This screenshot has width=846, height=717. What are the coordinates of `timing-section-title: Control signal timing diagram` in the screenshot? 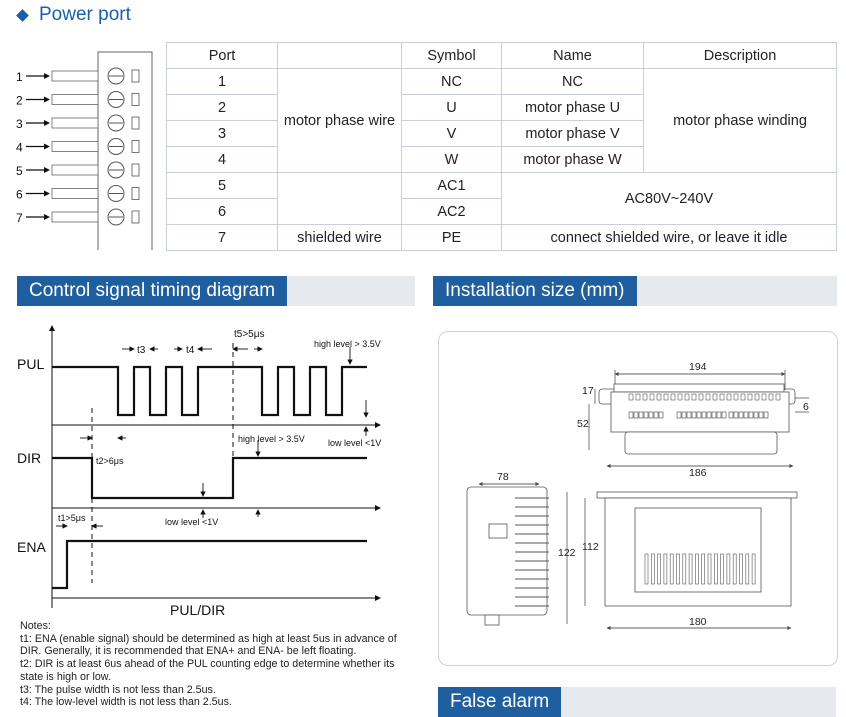 It's located at (152, 291).